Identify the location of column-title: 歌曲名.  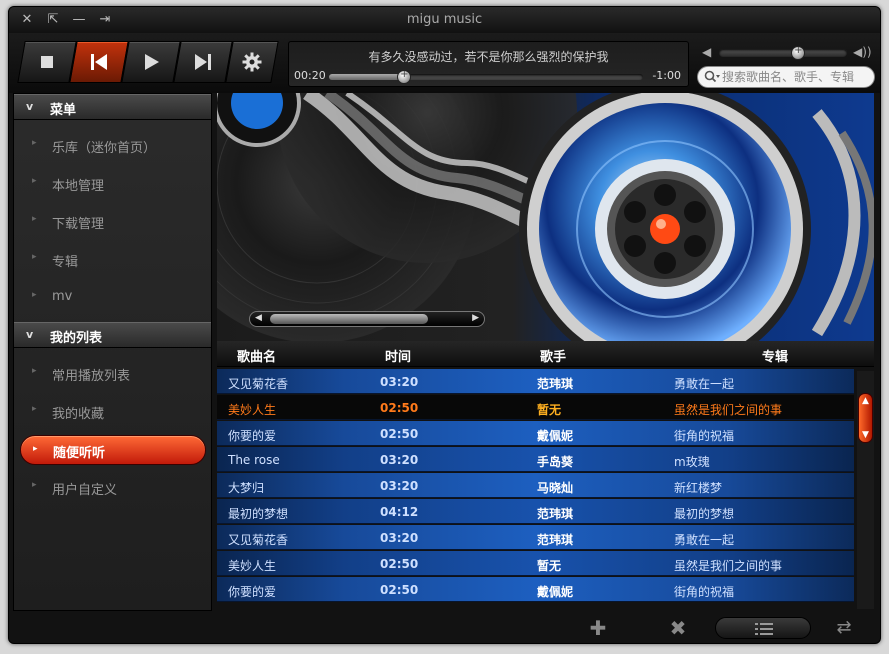
(256, 355).